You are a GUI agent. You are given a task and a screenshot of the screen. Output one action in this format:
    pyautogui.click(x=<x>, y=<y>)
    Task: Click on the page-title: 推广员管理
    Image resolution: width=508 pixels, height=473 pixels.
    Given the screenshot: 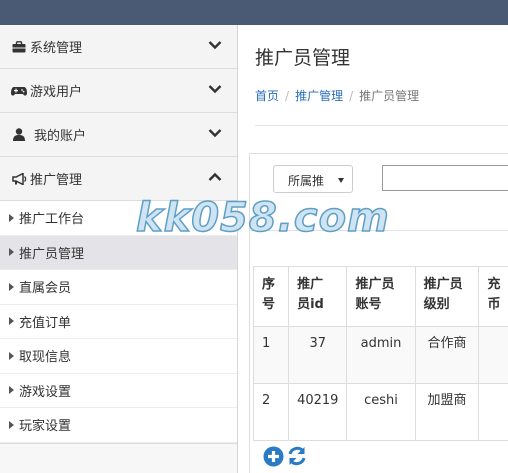 What is the action you would take?
    pyautogui.click(x=303, y=58)
    